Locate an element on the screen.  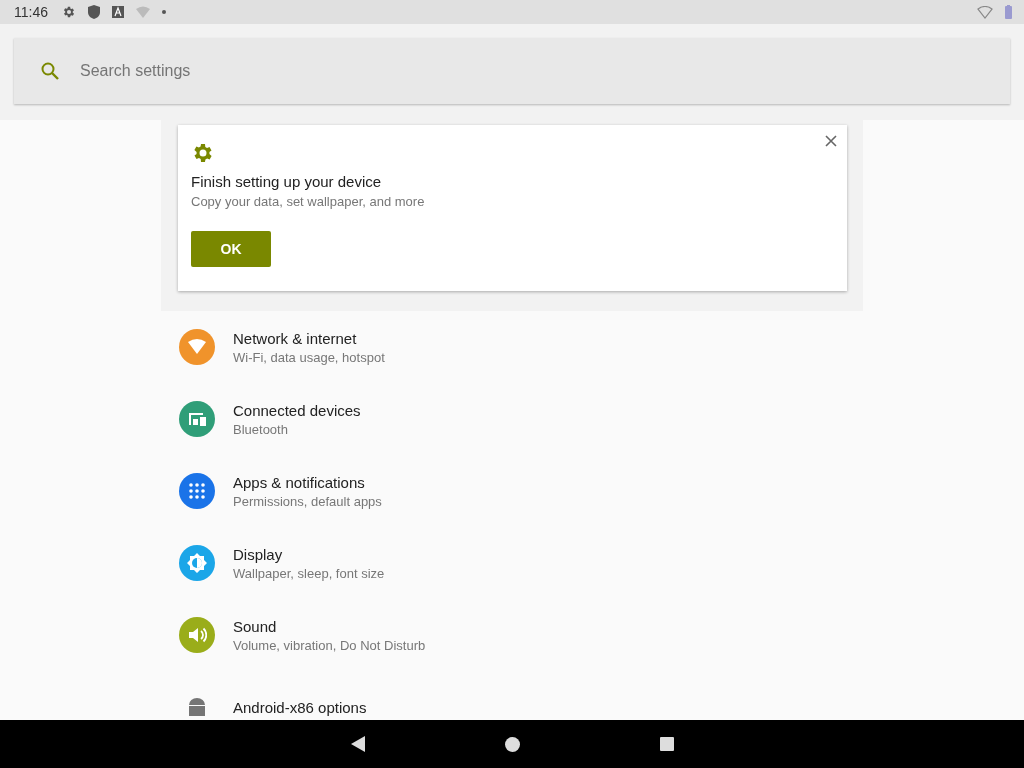
recents-button is located at coordinates (666, 744).